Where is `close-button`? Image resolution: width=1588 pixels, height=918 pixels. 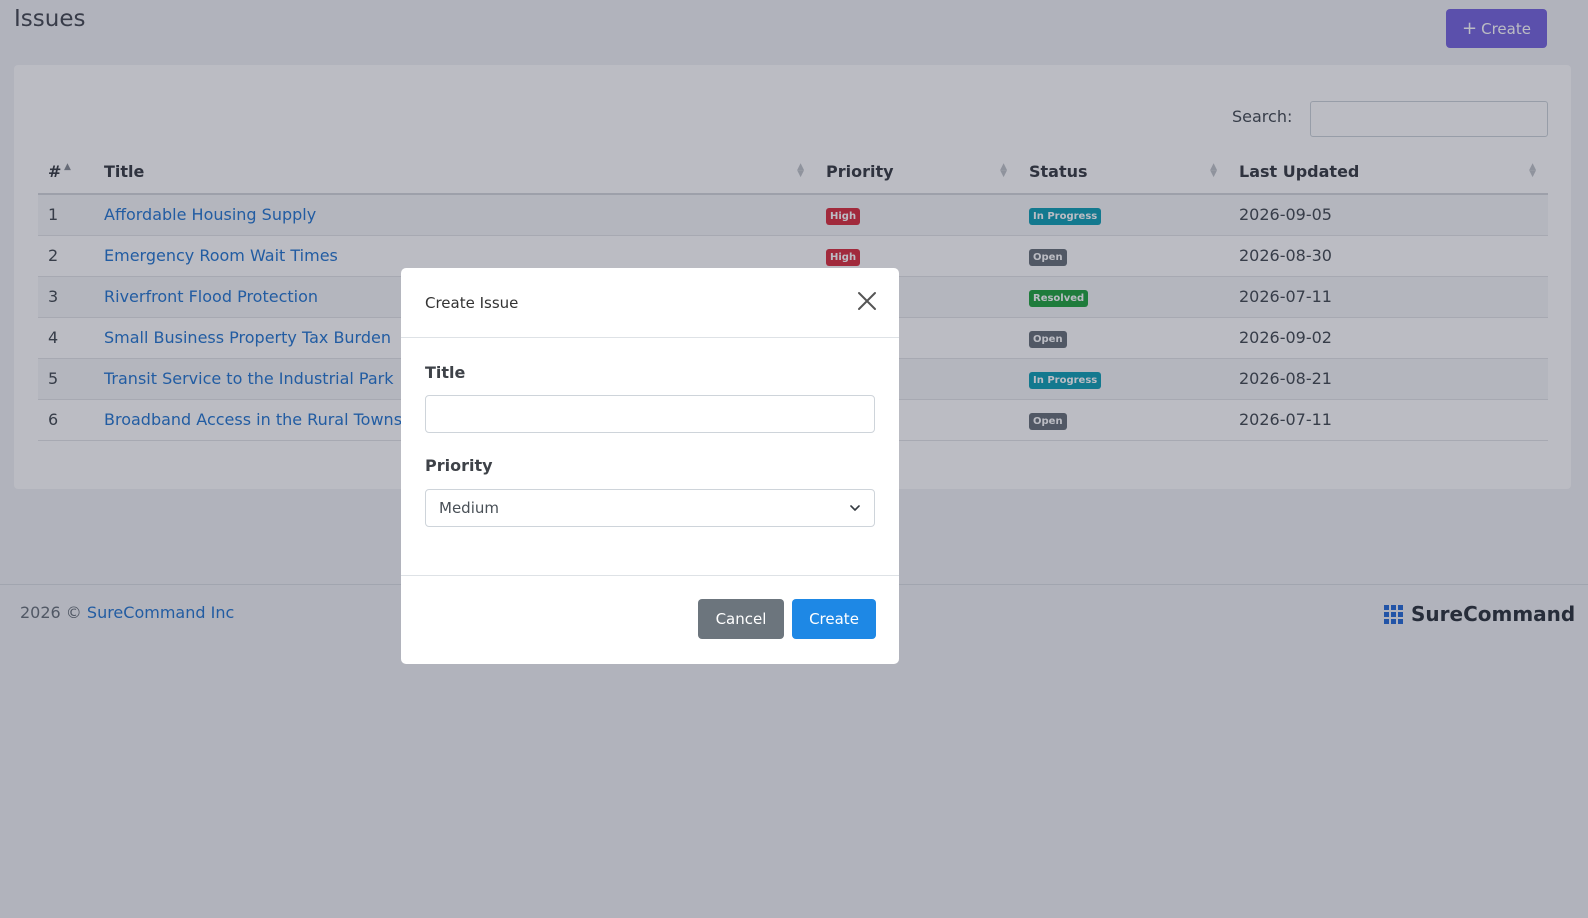 close-button is located at coordinates (867, 302).